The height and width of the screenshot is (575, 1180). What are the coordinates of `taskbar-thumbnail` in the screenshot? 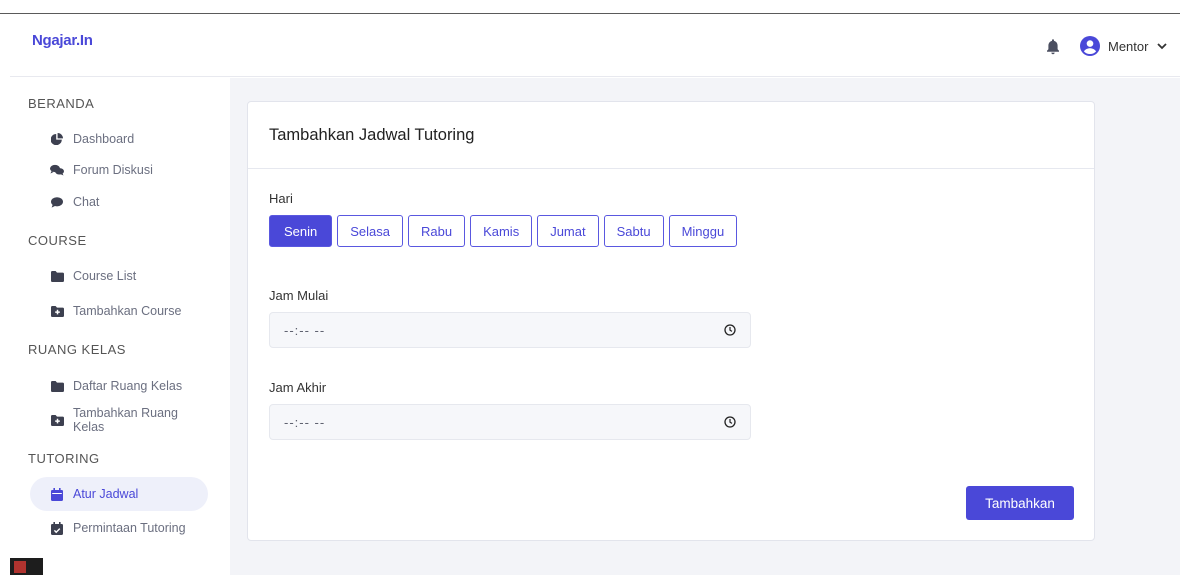 It's located at (26, 566).